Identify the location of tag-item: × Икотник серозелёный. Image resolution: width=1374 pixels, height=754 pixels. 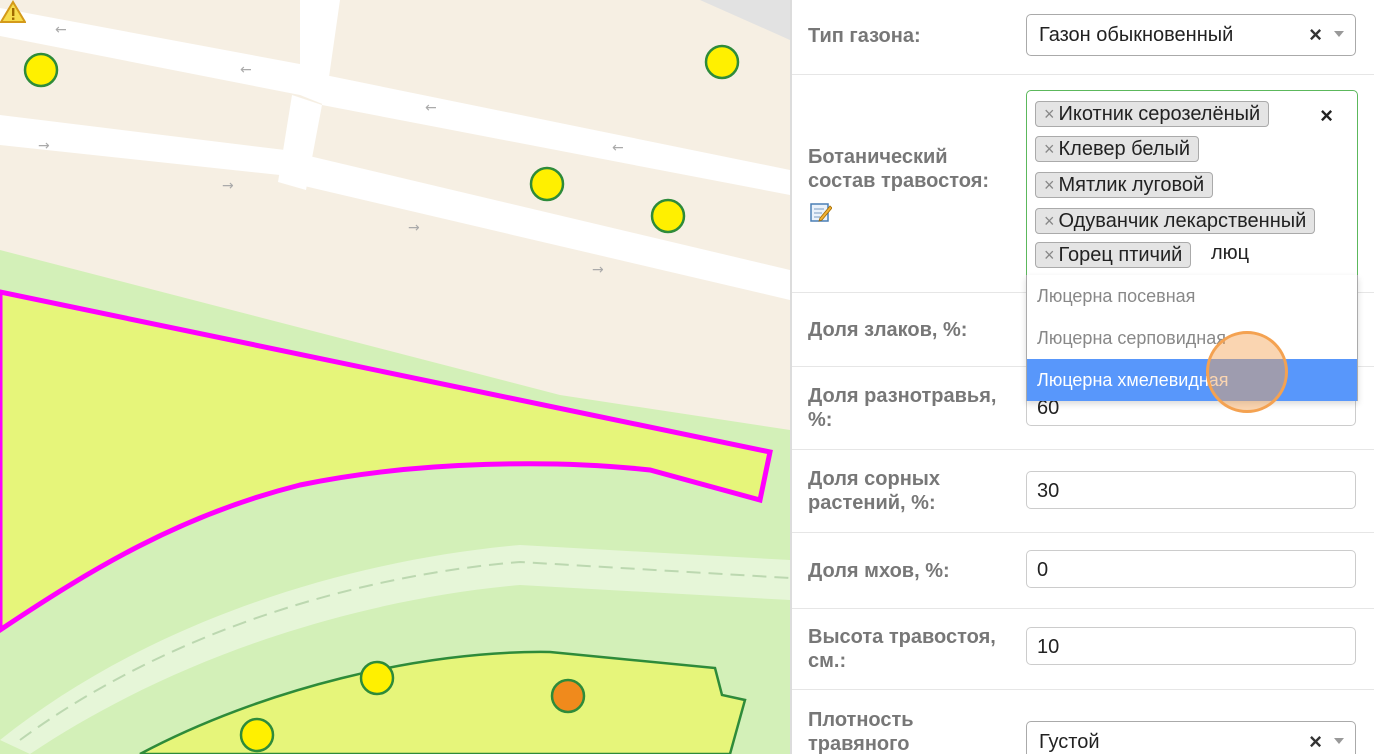
(1152, 114).